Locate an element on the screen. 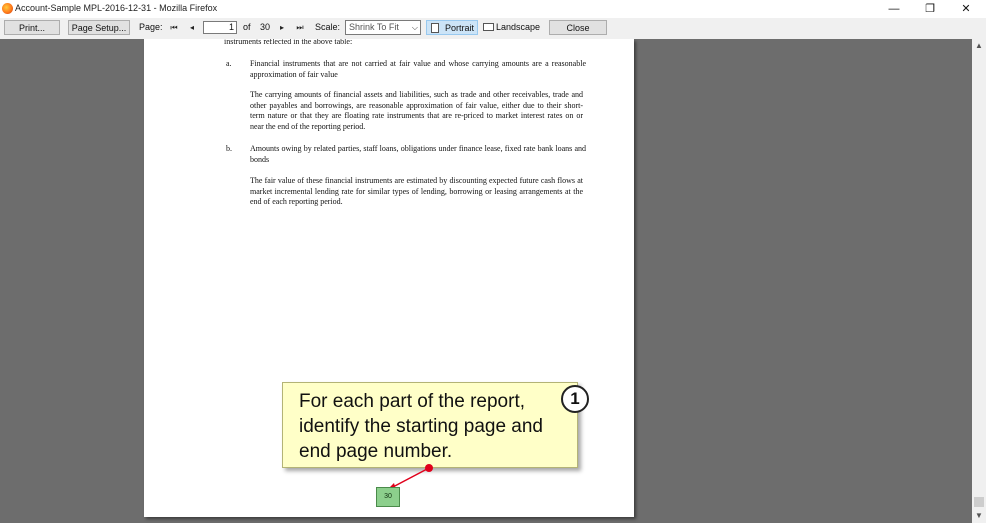 The height and width of the screenshot is (523, 986). page-number-highlight: 30 is located at coordinates (388, 497).